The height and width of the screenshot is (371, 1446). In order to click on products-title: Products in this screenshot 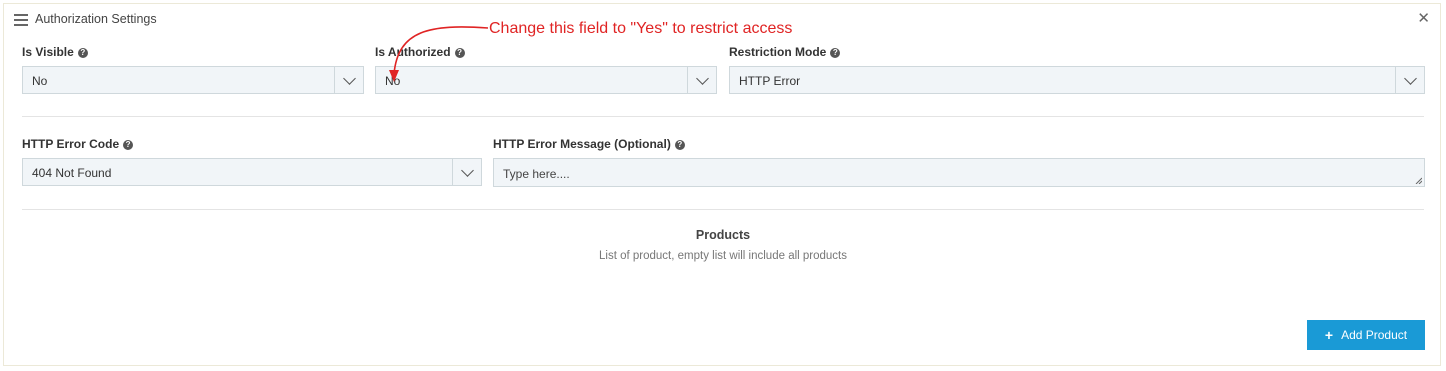, I will do `click(723, 235)`.